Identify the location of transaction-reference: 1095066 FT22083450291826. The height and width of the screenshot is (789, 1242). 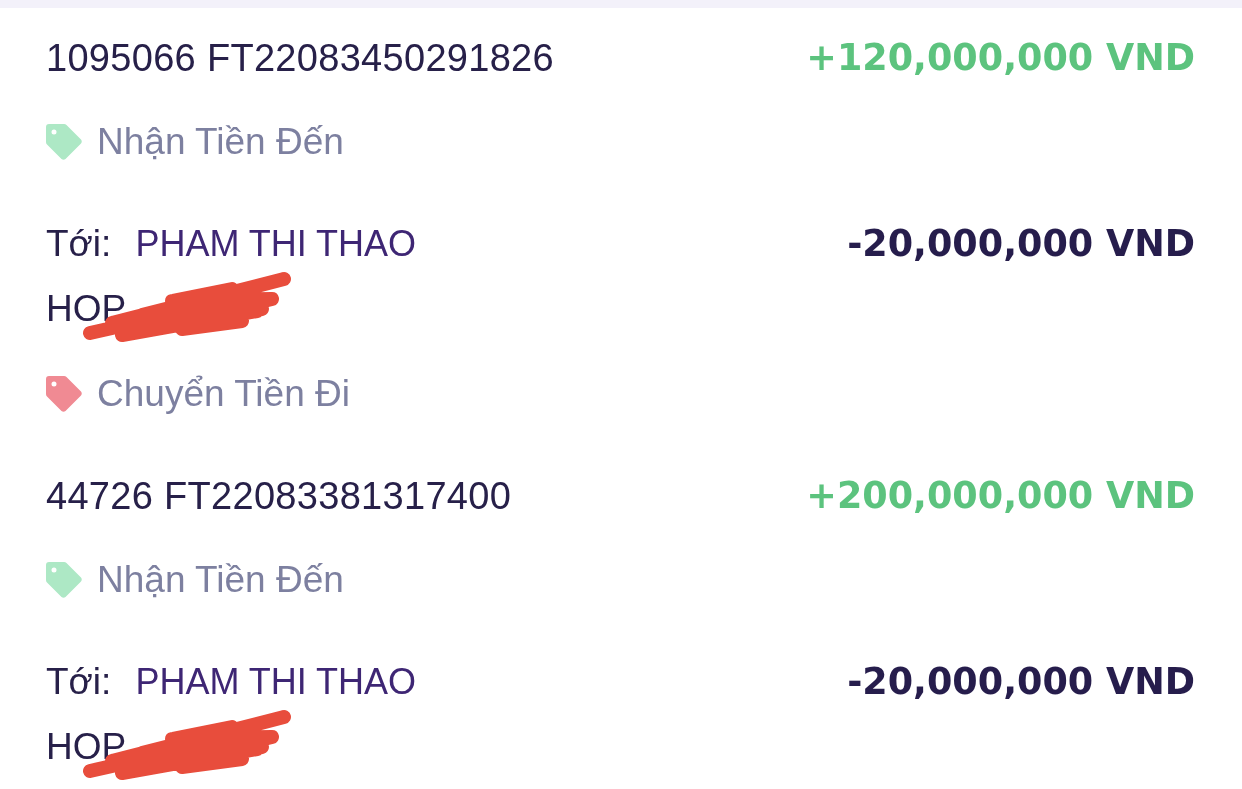
(300, 58).